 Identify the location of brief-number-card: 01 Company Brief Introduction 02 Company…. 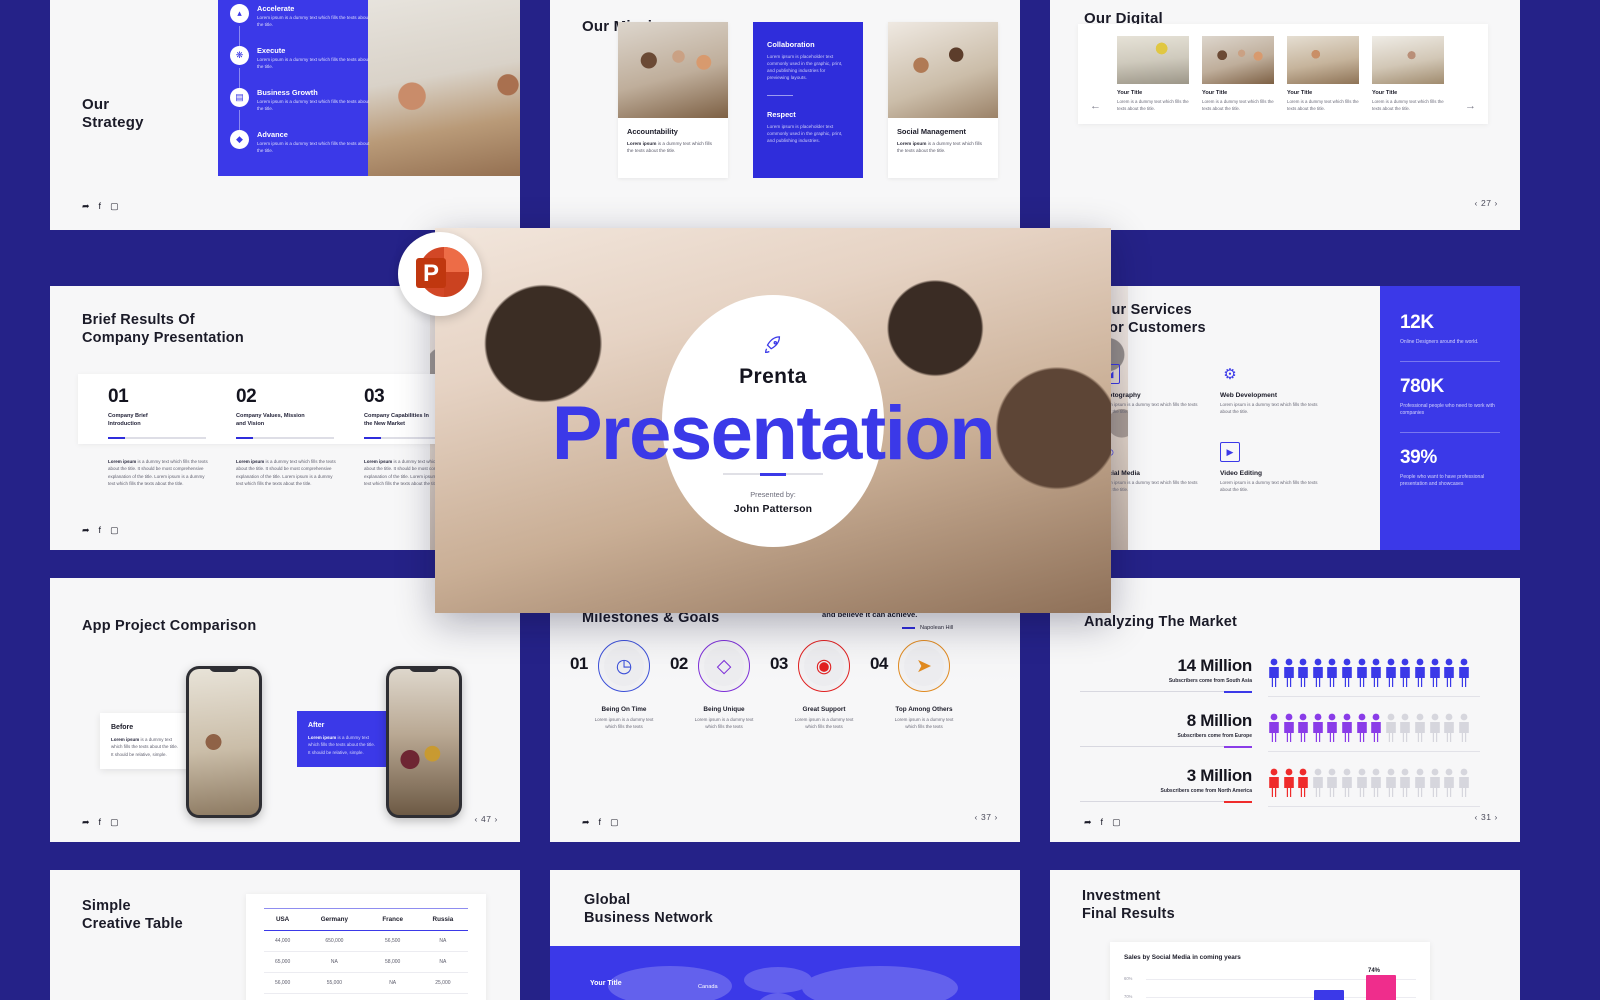
(279, 409).